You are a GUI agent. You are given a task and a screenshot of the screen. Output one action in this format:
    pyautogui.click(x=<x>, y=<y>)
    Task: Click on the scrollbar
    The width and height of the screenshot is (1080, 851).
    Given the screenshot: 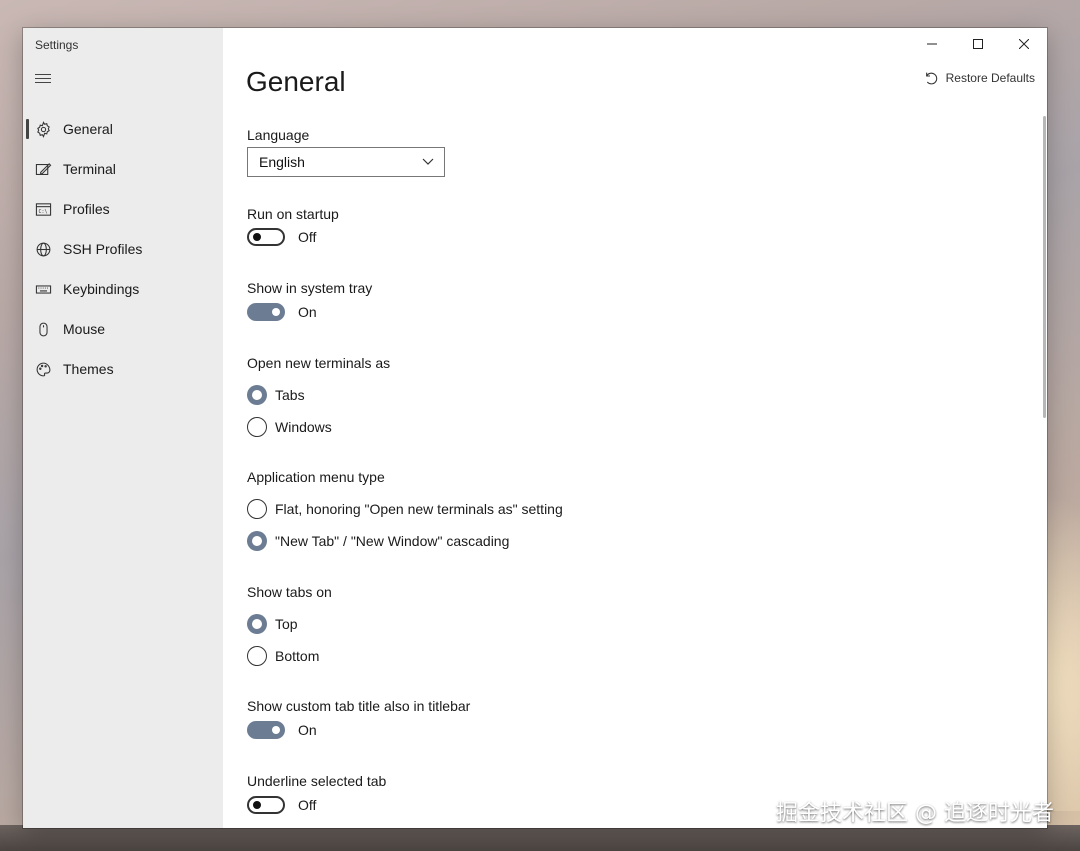 What is the action you would take?
    pyautogui.click(x=1044, y=267)
    